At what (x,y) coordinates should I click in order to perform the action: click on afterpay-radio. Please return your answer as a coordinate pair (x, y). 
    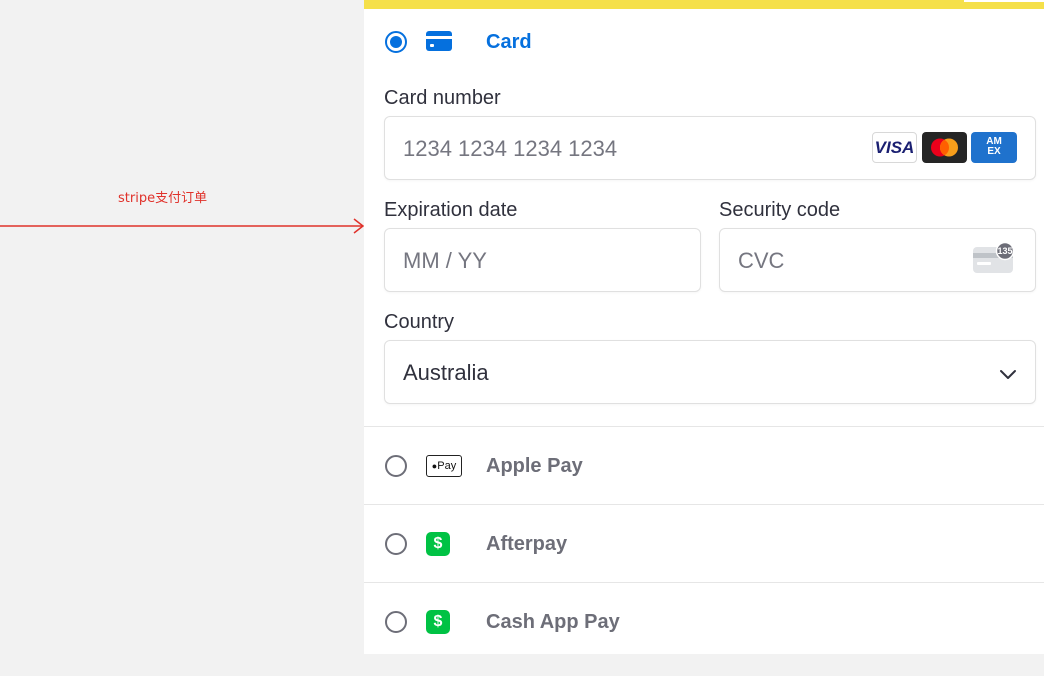
    Looking at the image, I should click on (396, 544).